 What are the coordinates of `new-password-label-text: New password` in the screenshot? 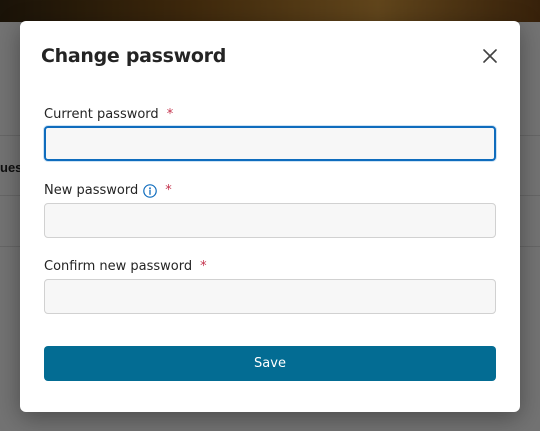 It's located at (91, 190).